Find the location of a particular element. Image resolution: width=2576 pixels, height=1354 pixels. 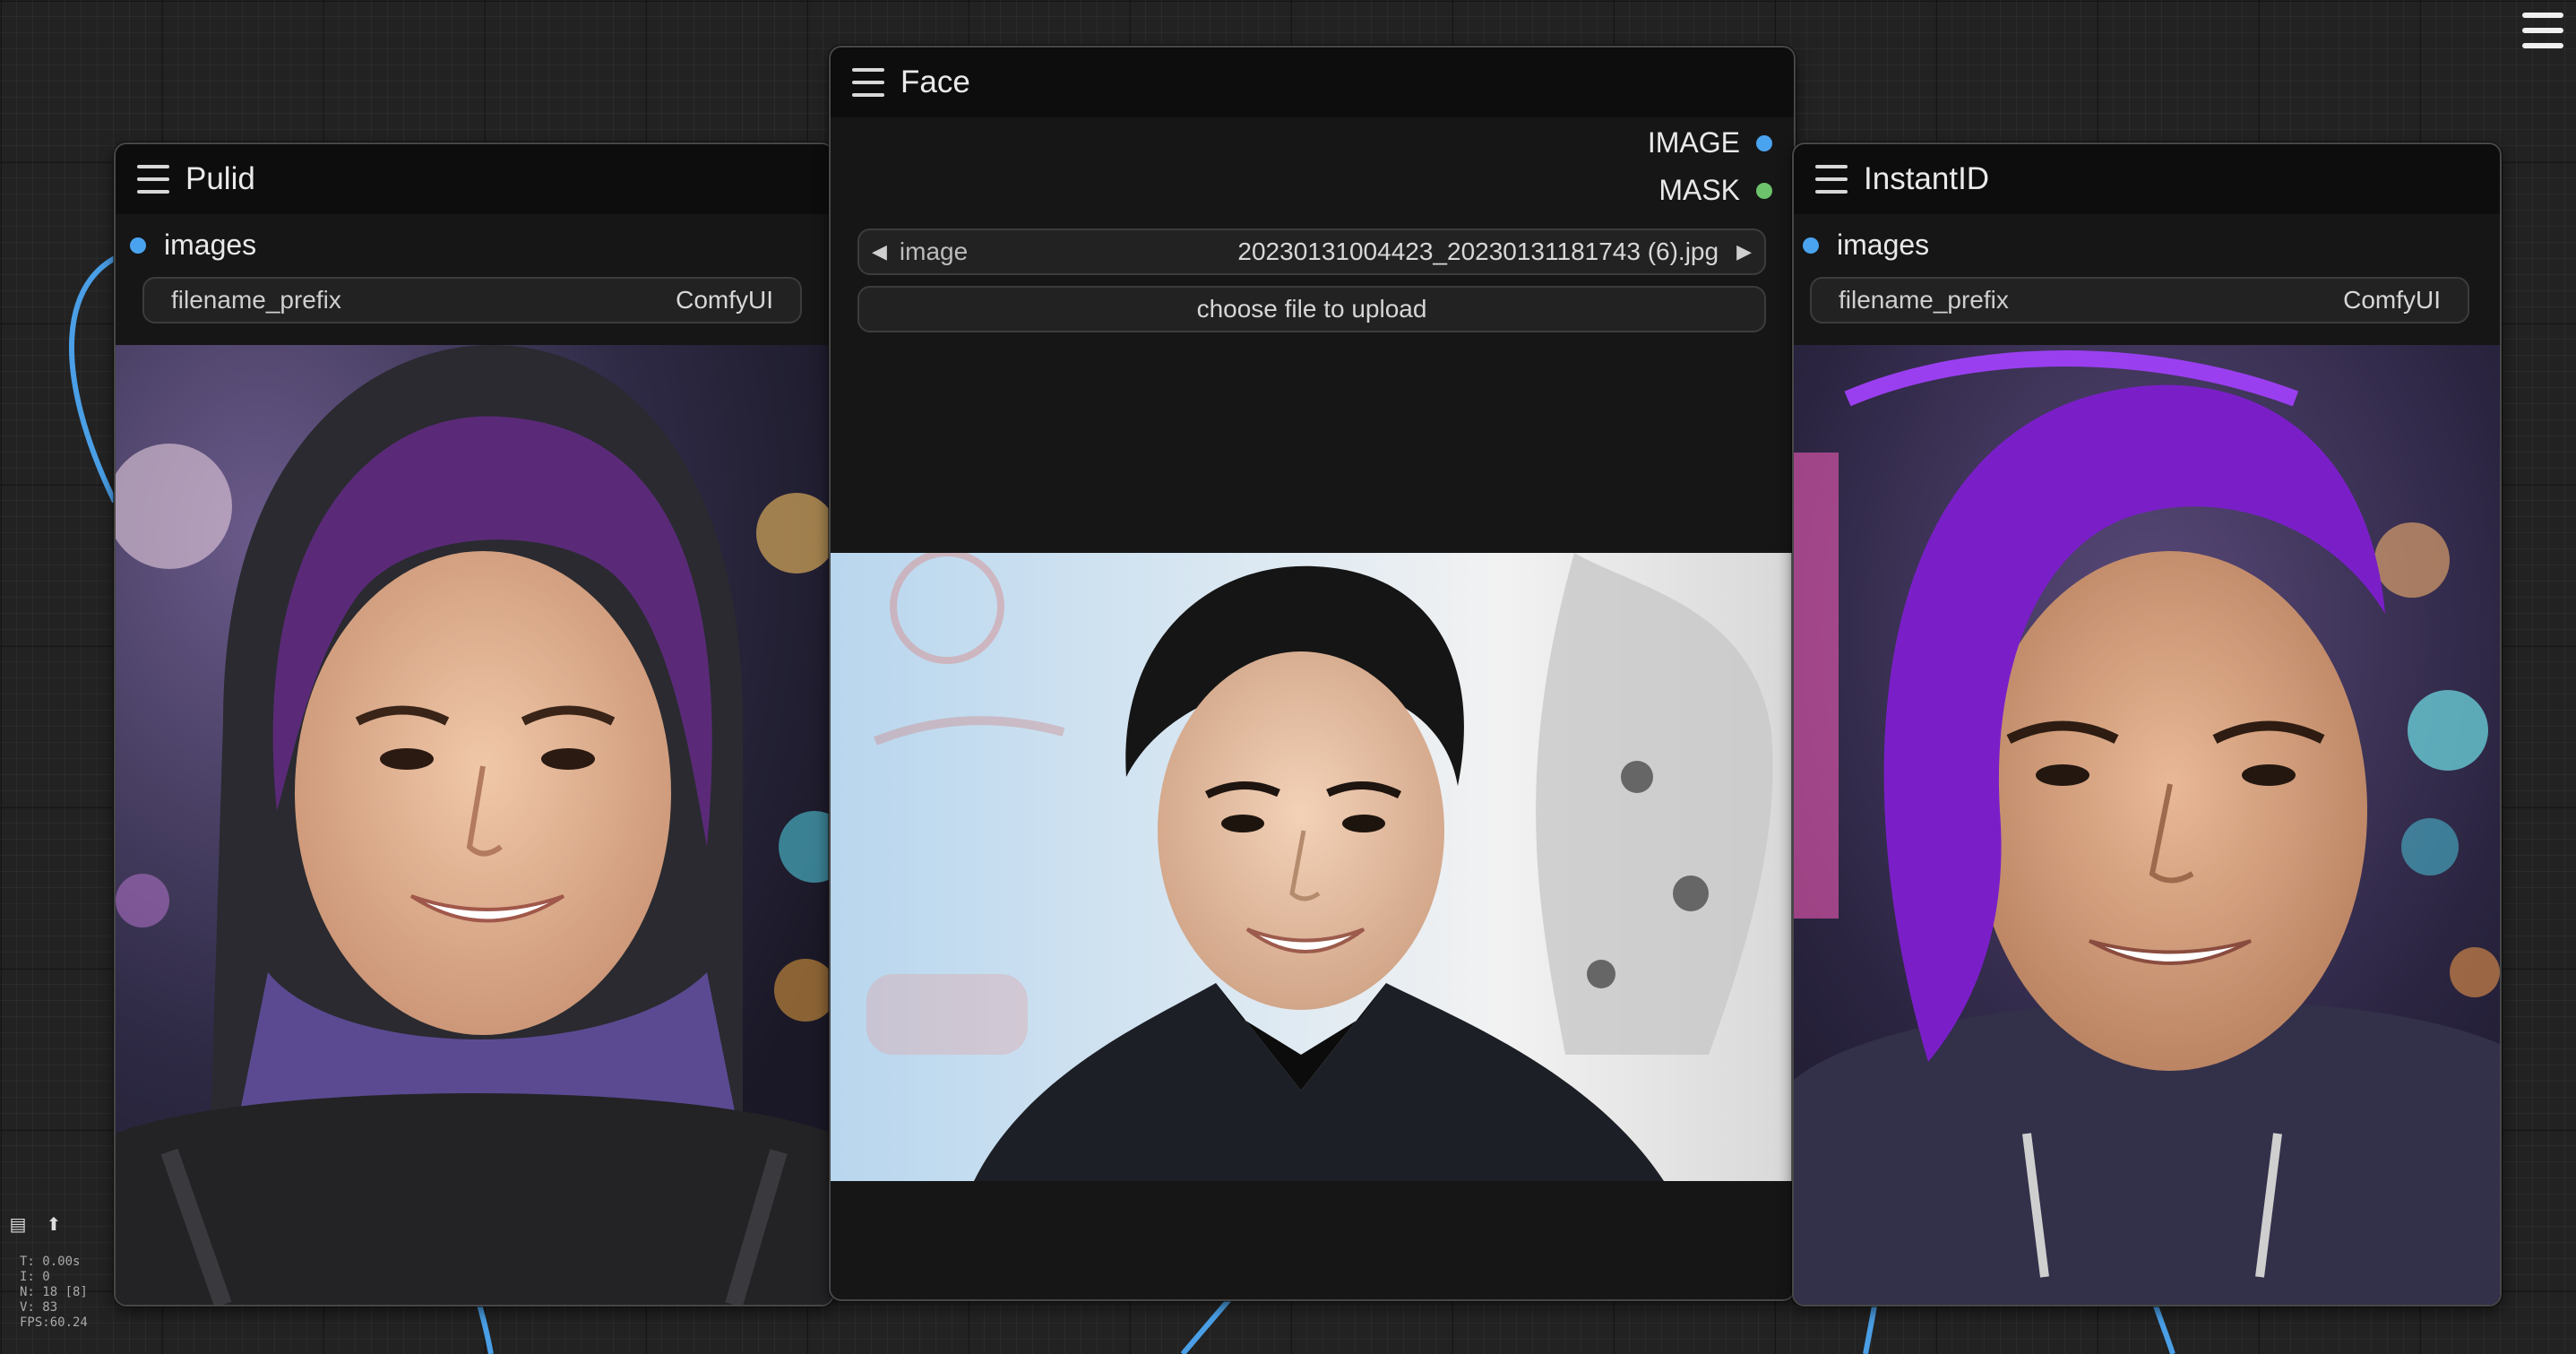

node-header: Pulid is located at coordinates (474, 179).